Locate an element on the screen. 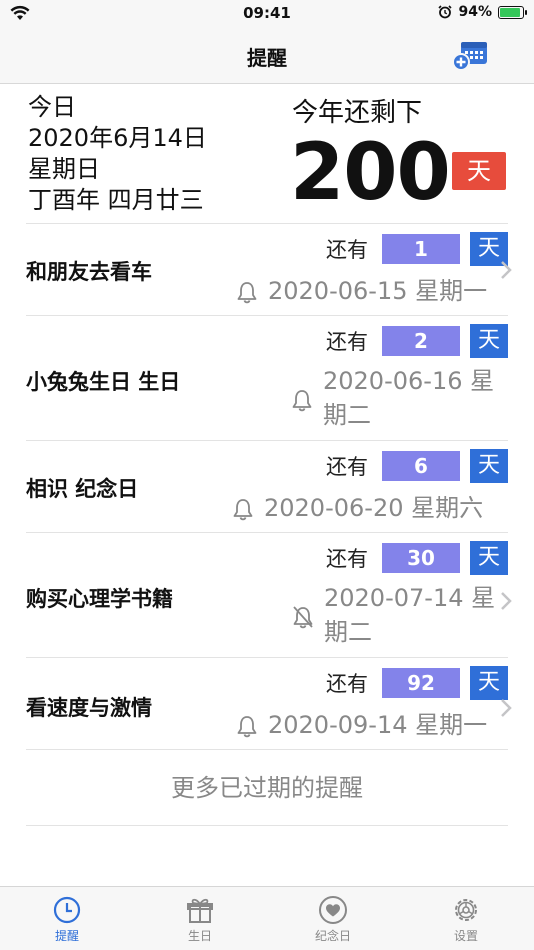 The height and width of the screenshot is (950, 534). reminder-row: 看速度与激情 还有 92 天 2020-09-14 星期一 is located at coordinates (269, 704).